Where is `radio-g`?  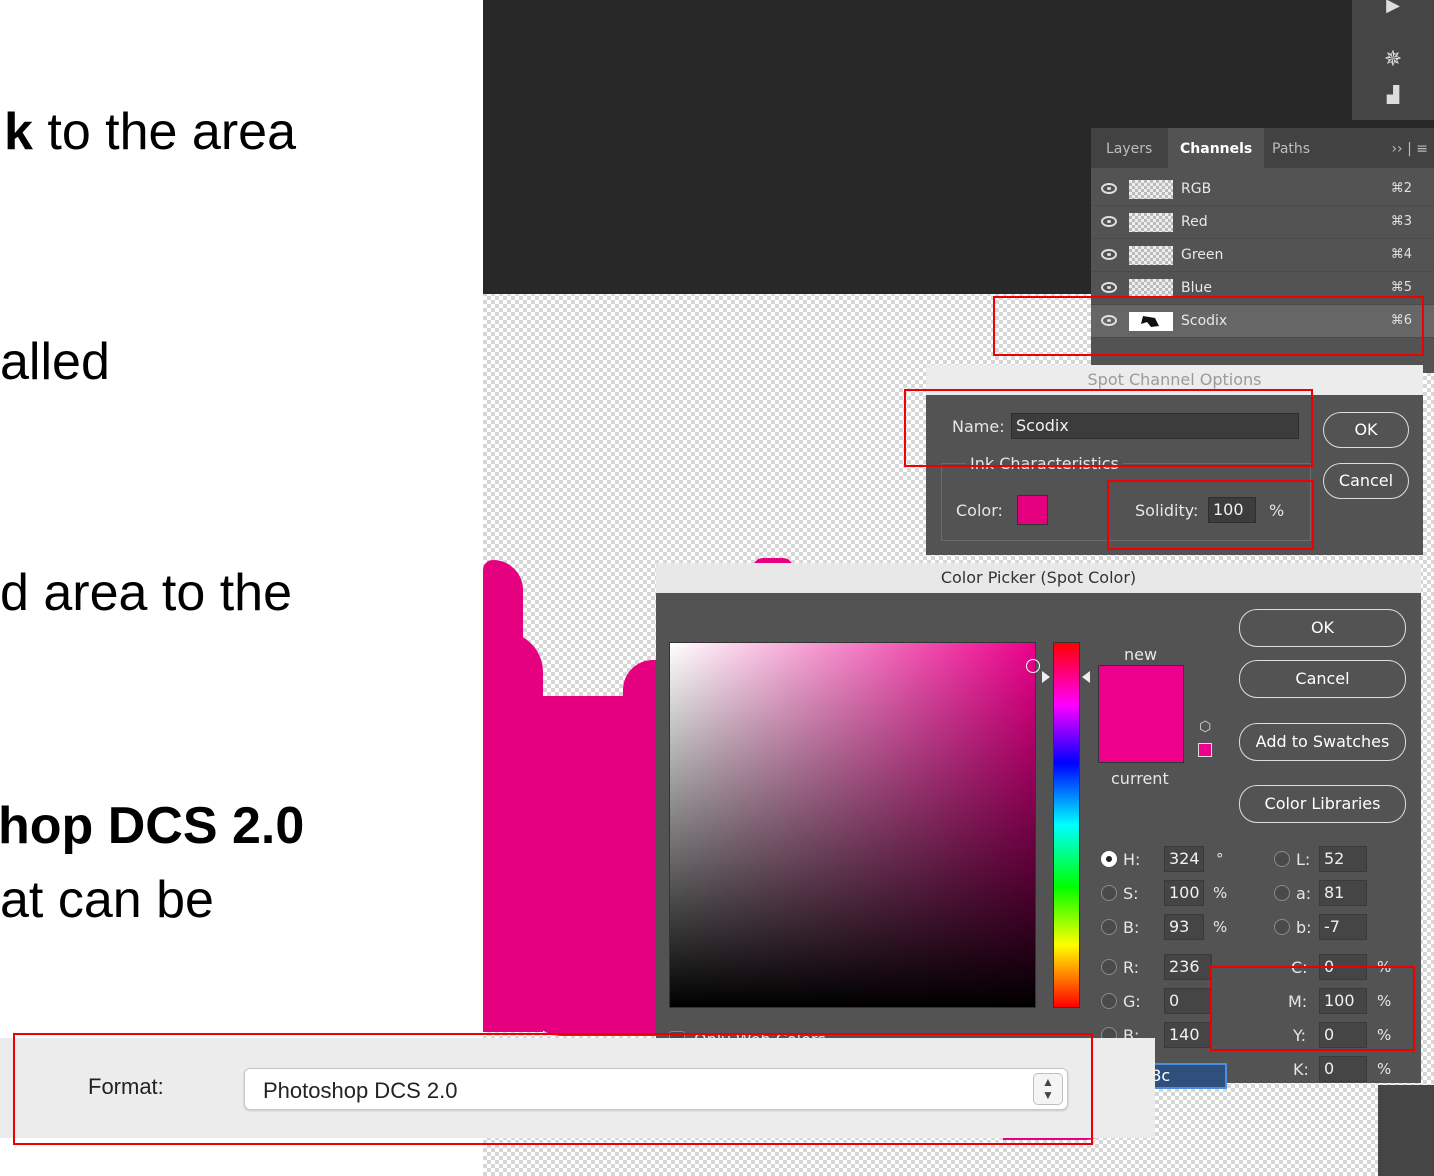
radio-g is located at coordinates (1109, 1001).